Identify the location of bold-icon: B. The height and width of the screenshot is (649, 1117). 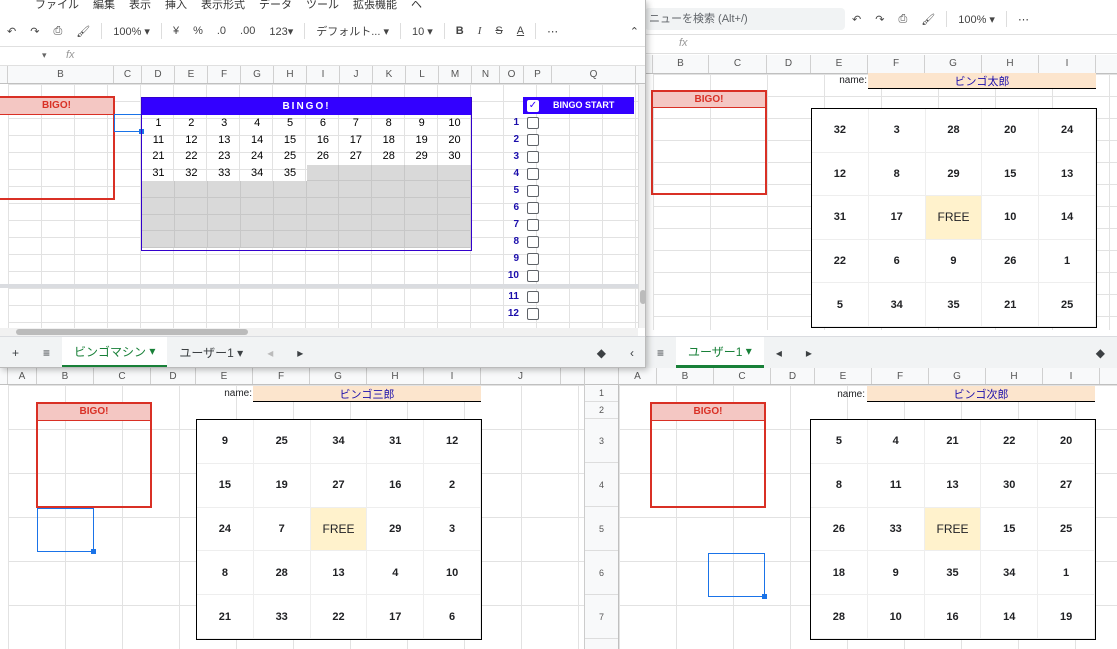
(460, 31).